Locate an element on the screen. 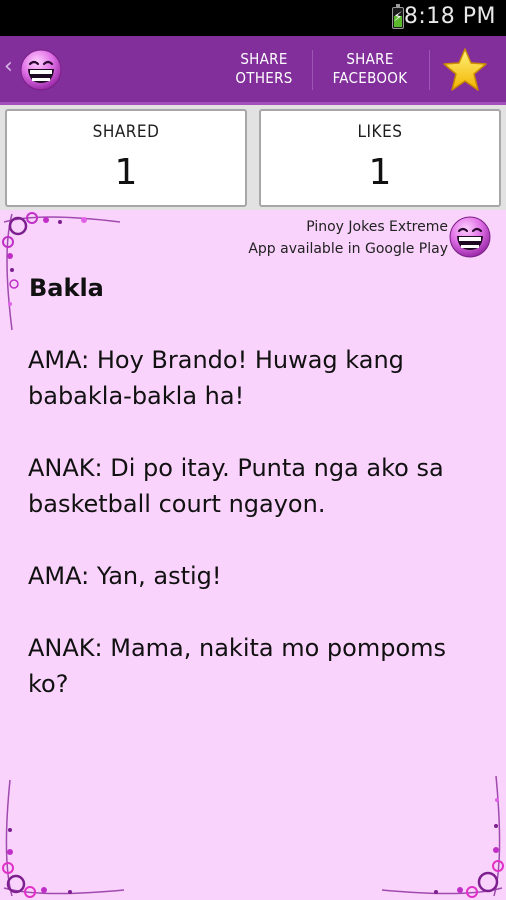 This screenshot has width=506, height=900. battery-charging-icon: ⚡ is located at coordinates (398, 16).